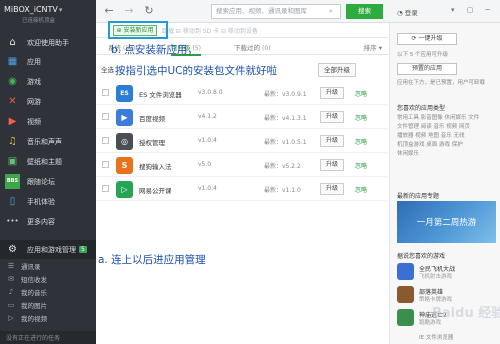  Describe the element at coordinates (427, 69) in the screenshot. I see `preinstalled-apps-button: 预置的应用` at that location.